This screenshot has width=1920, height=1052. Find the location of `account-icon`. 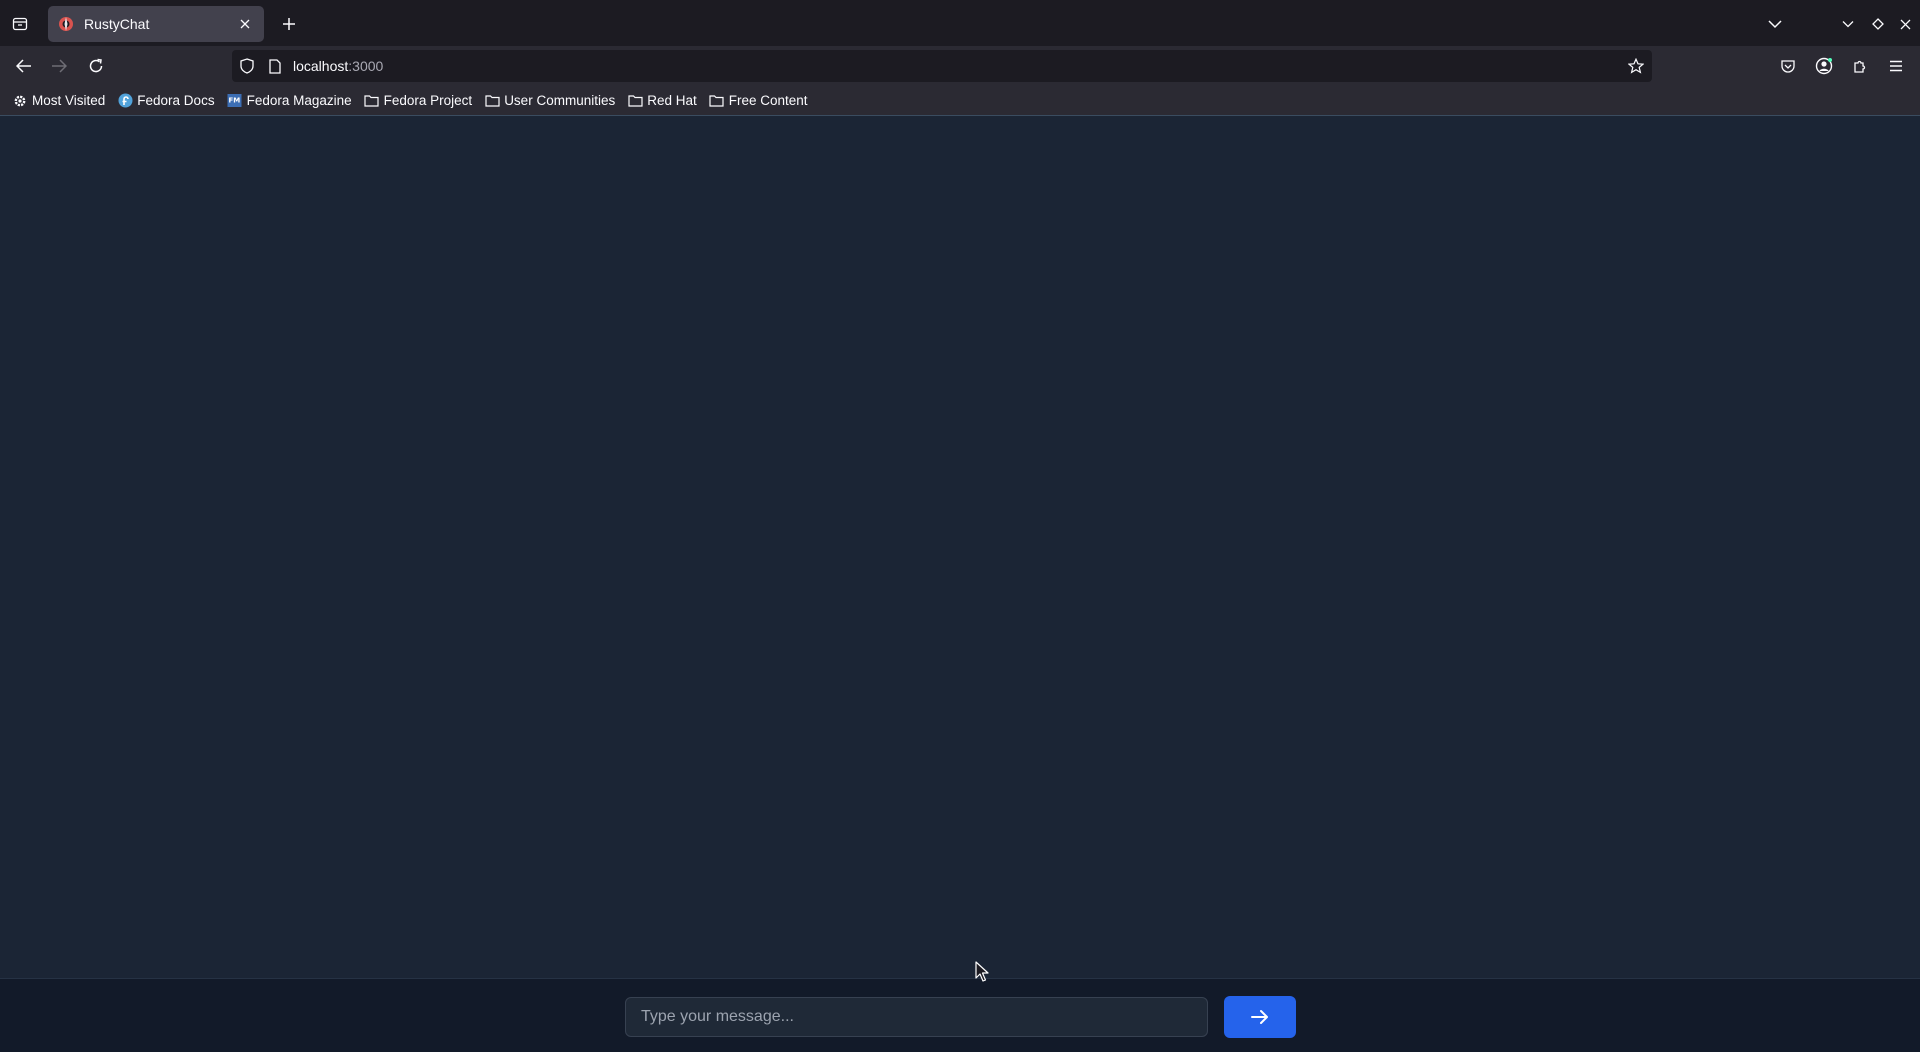

account-icon is located at coordinates (1824, 66).